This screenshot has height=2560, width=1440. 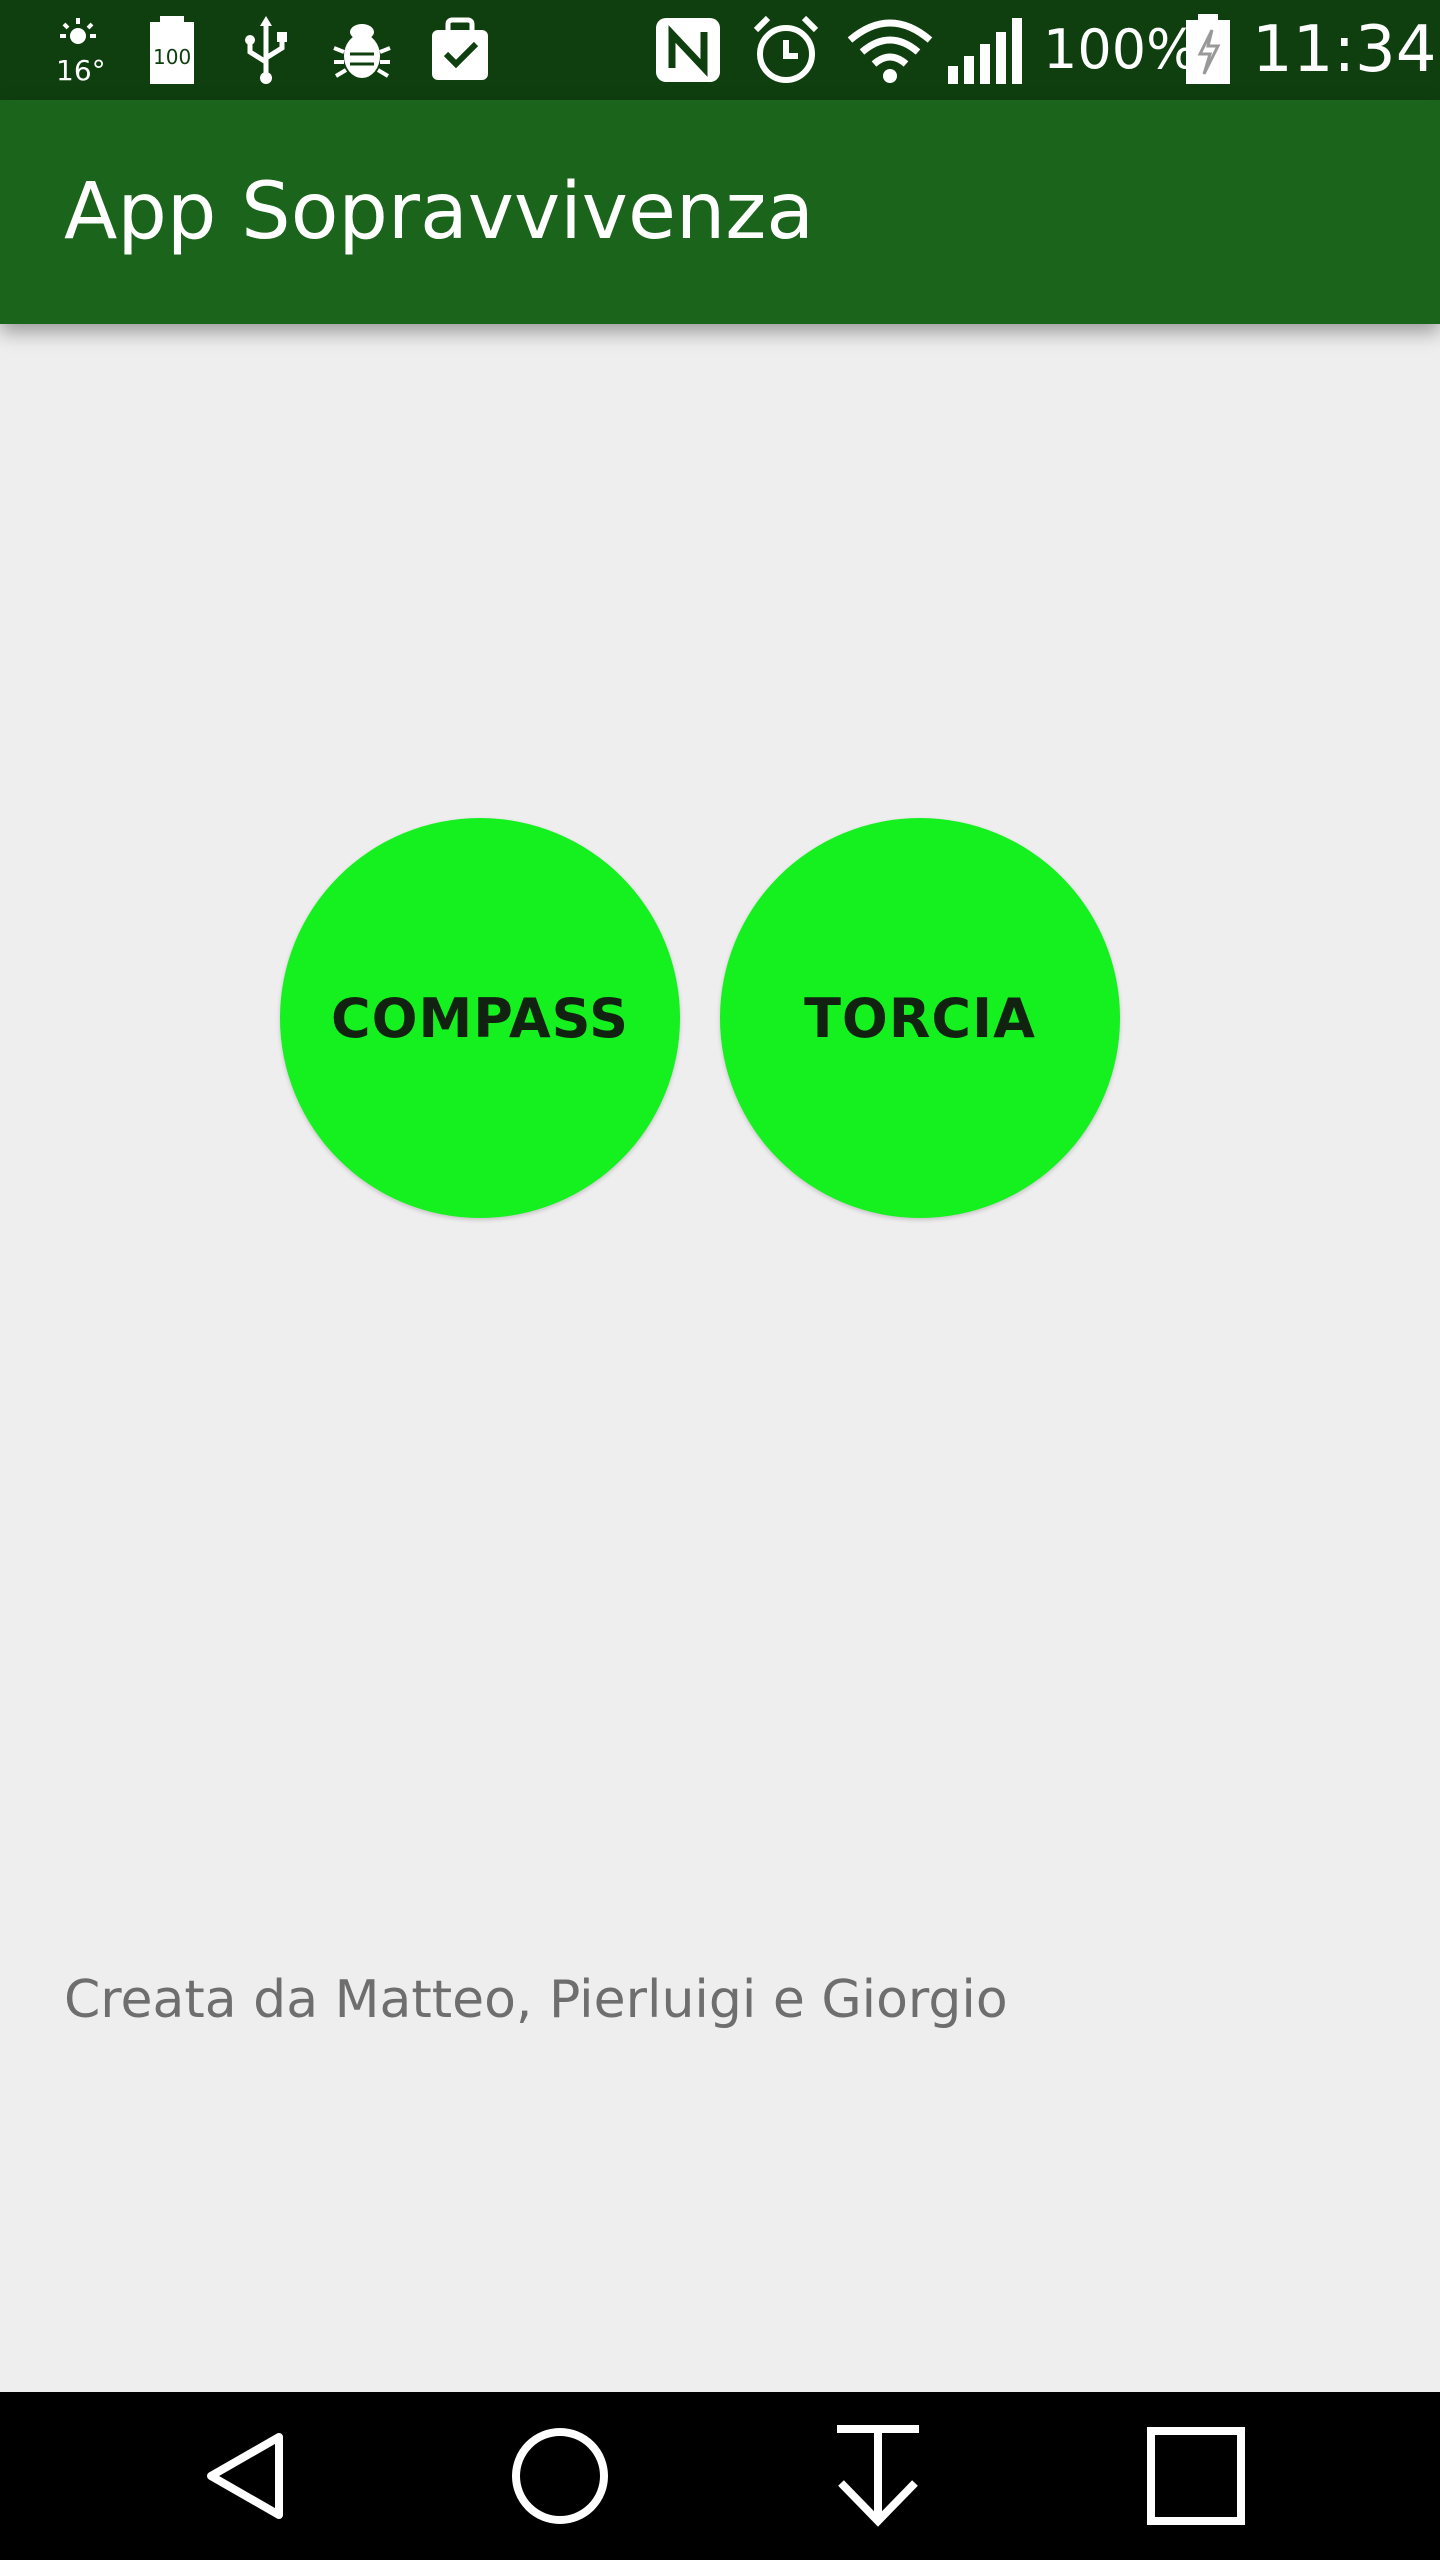 I want to click on clipboard-check-icon, so click(x=460, y=50).